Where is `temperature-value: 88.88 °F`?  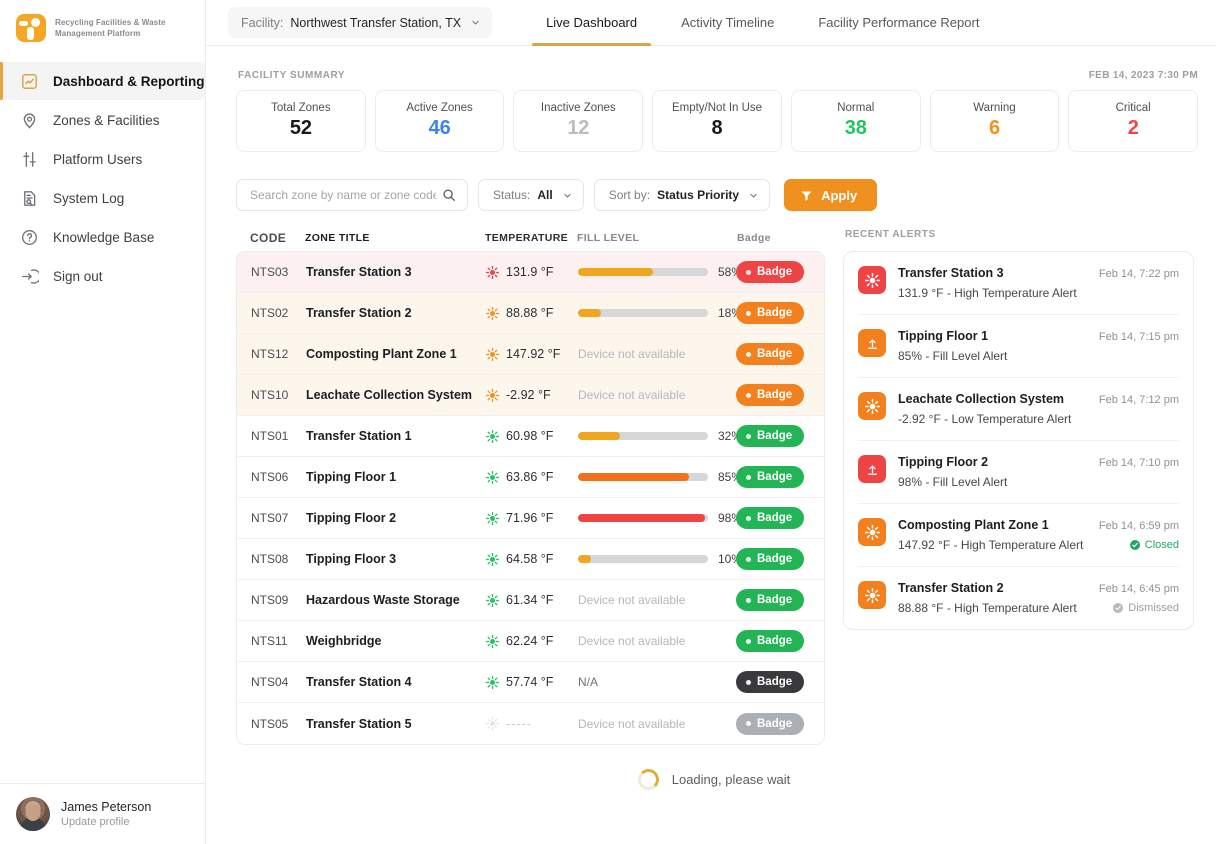
temperature-value: 88.88 °F is located at coordinates (530, 313).